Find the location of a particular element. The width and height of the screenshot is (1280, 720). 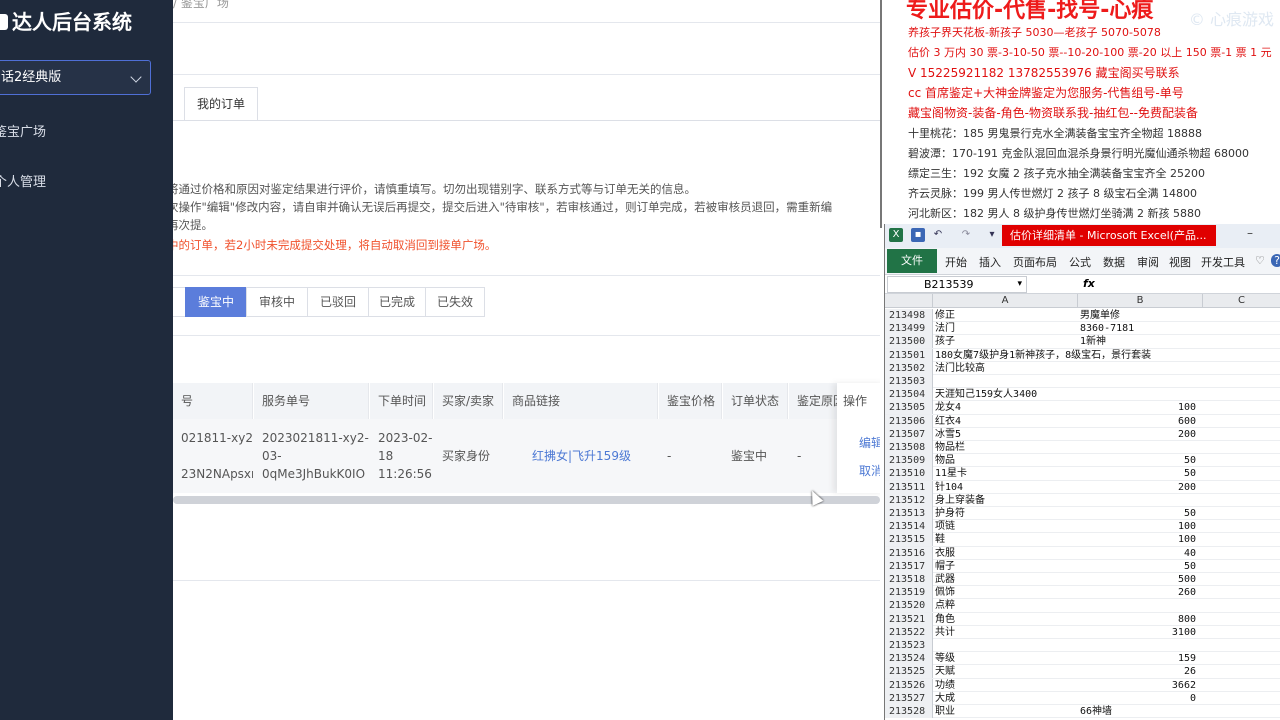

row-number: 213512 is located at coordinates (909, 500).